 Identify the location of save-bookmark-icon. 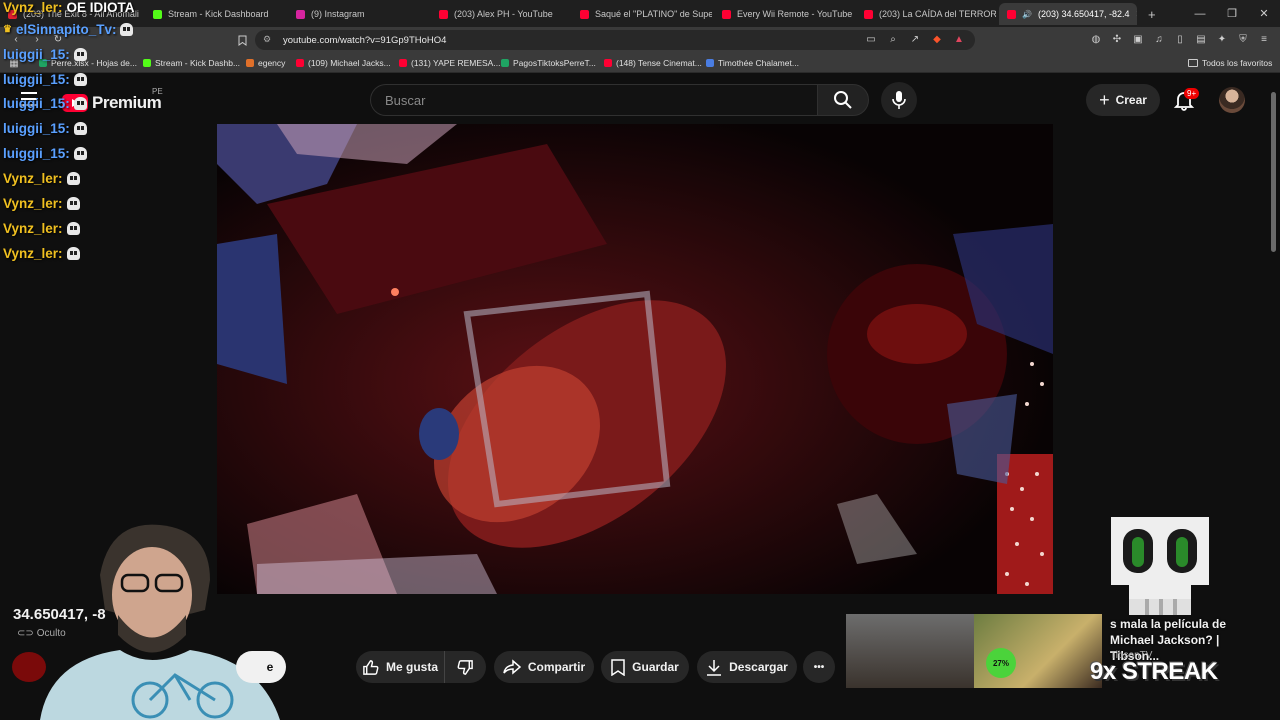
(618, 667).